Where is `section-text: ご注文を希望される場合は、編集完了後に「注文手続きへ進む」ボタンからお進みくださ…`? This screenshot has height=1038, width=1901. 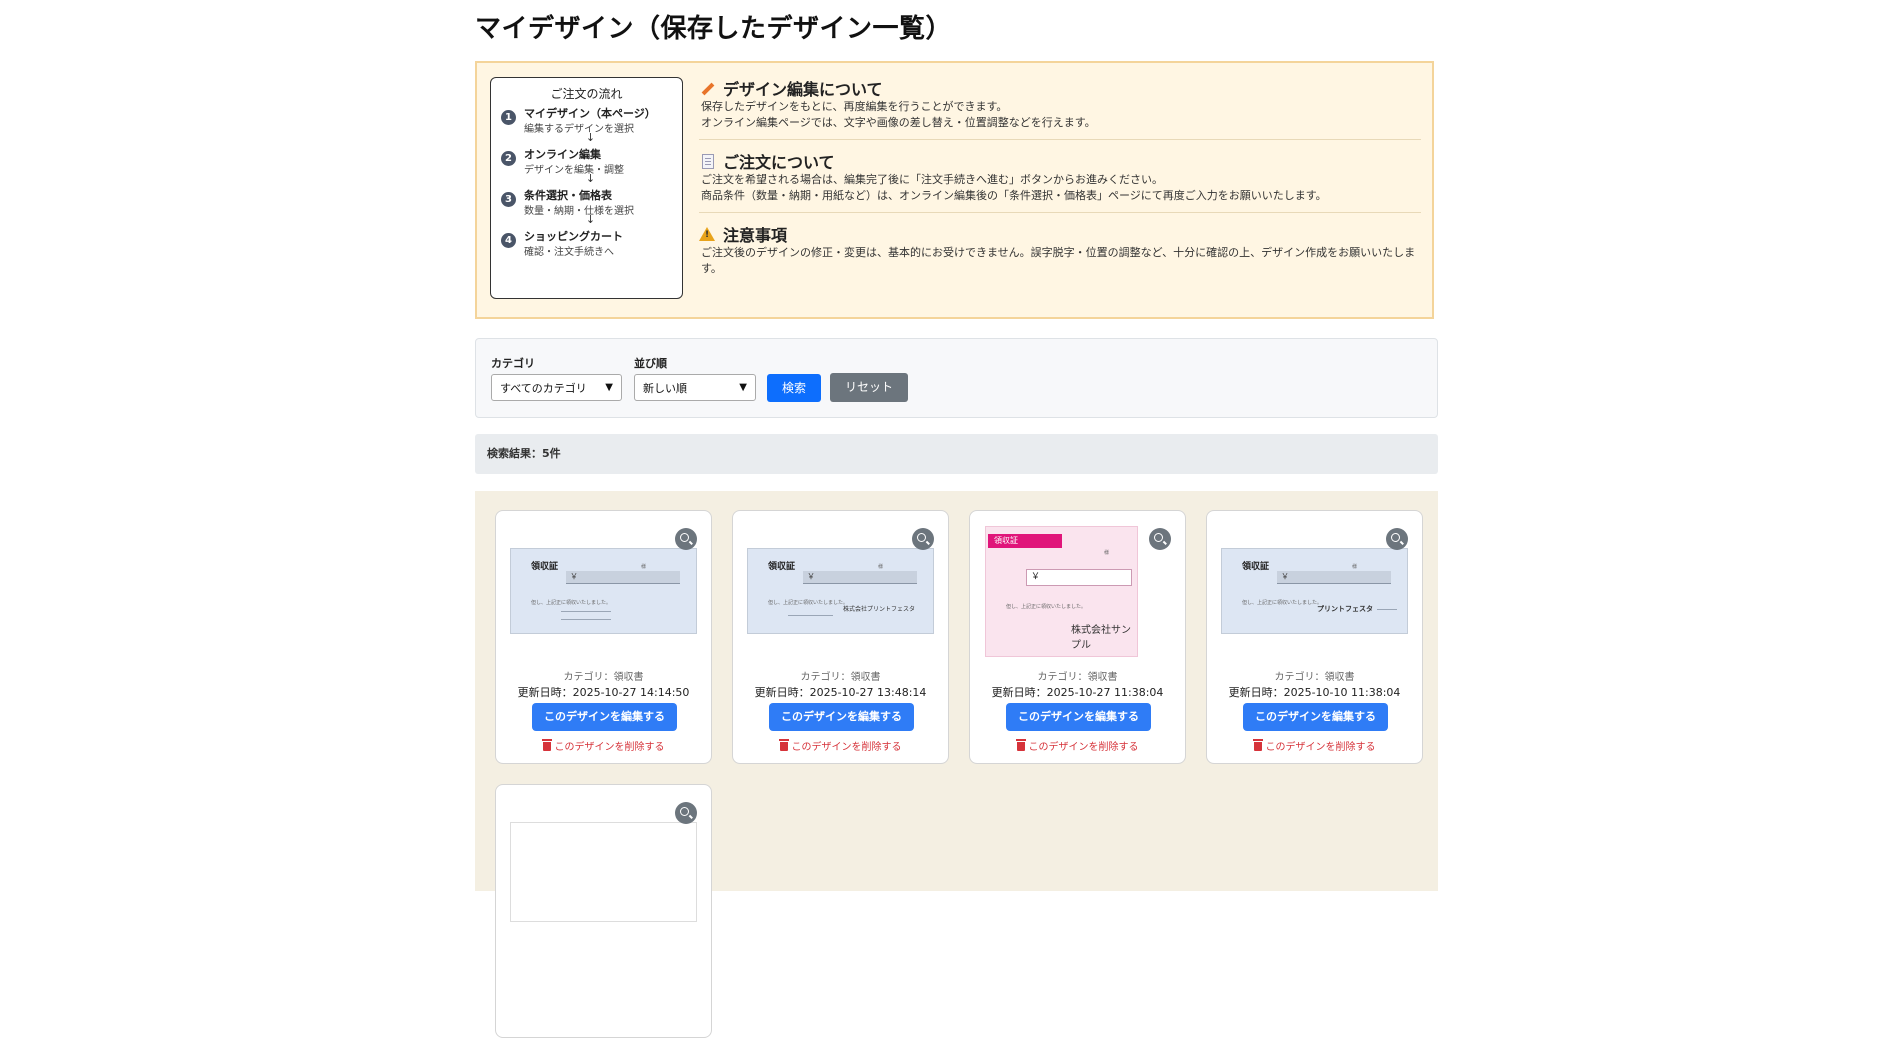 section-text: ご注文を希望される場合は、編集完了後に「注文手続きへ進む」ボタンからお進みくださ… is located at coordinates (932, 179).